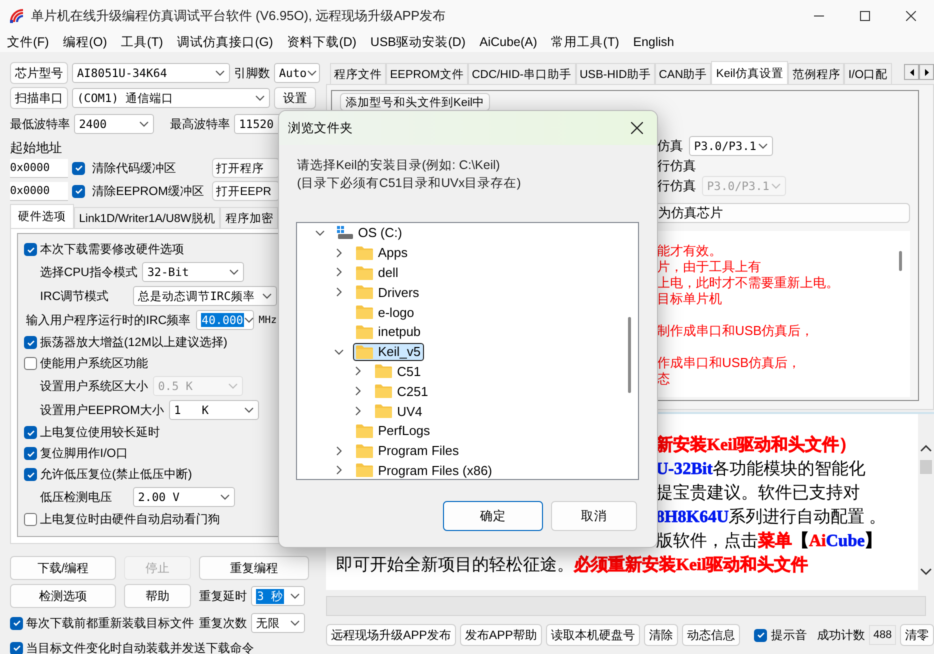  What do you see at coordinates (370, 233) in the screenshot?
I see `tree-item: OS (C:)` at bounding box center [370, 233].